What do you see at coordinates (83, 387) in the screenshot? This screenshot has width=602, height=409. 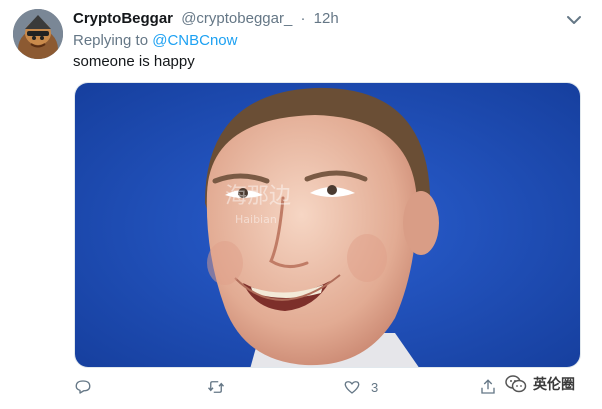 I see `reply-icon` at bounding box center [83, 387].